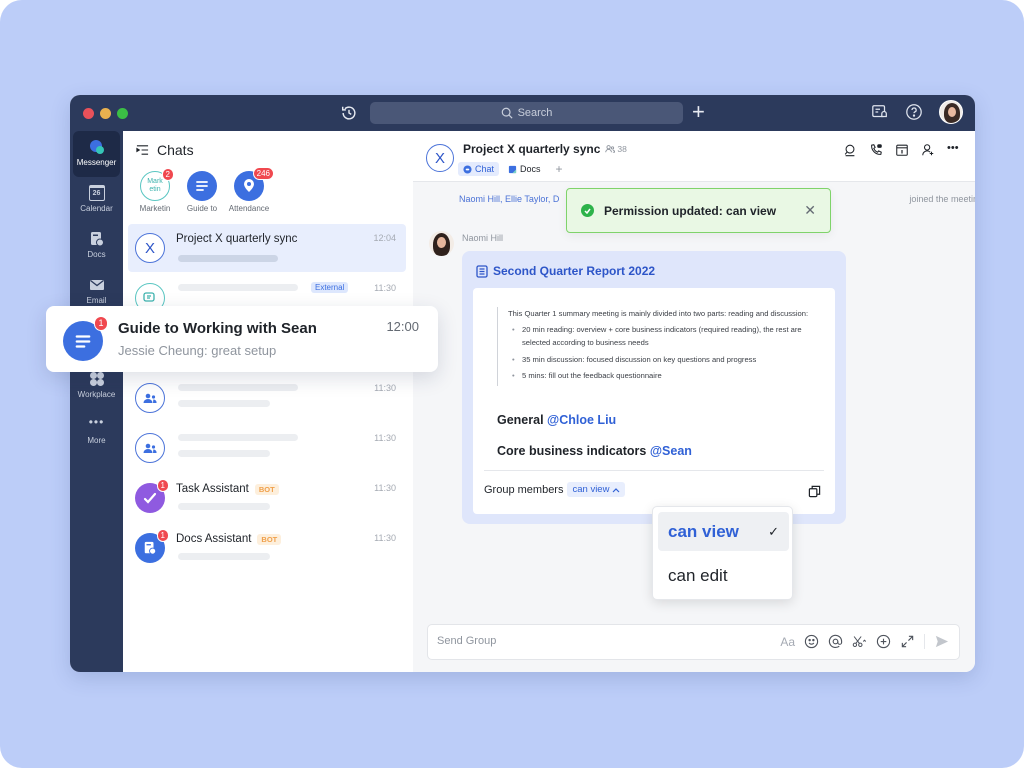 The image size is (1024, 768). I want to click on chat-avatar, so click(150, 448).